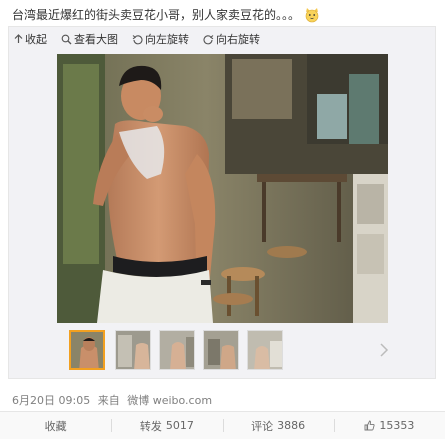 The image size is (445, 439). I want to click on favorite-label: 收藏, so click(55, 426).